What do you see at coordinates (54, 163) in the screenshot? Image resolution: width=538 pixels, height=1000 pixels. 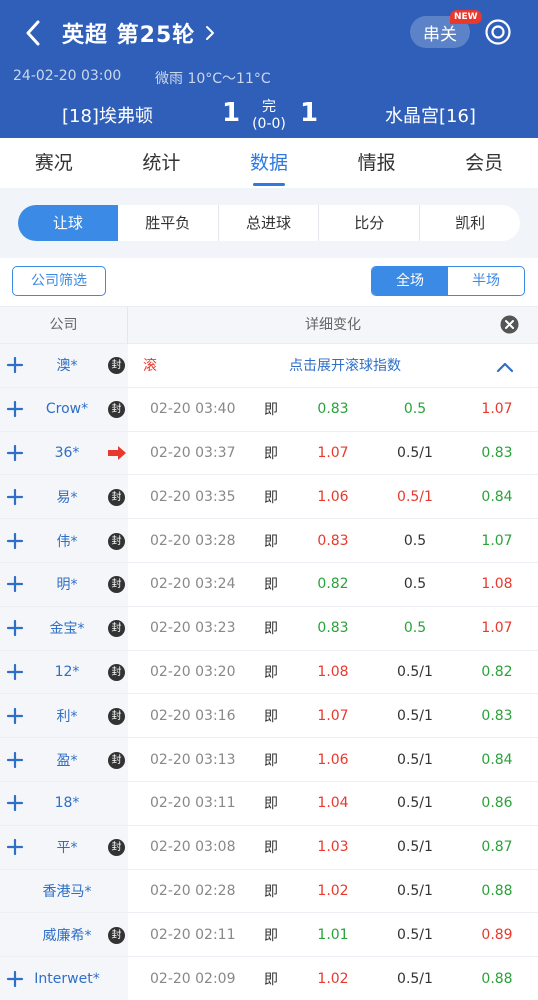 I see `tab-live: 赛况` at bounding box center [54, 163].